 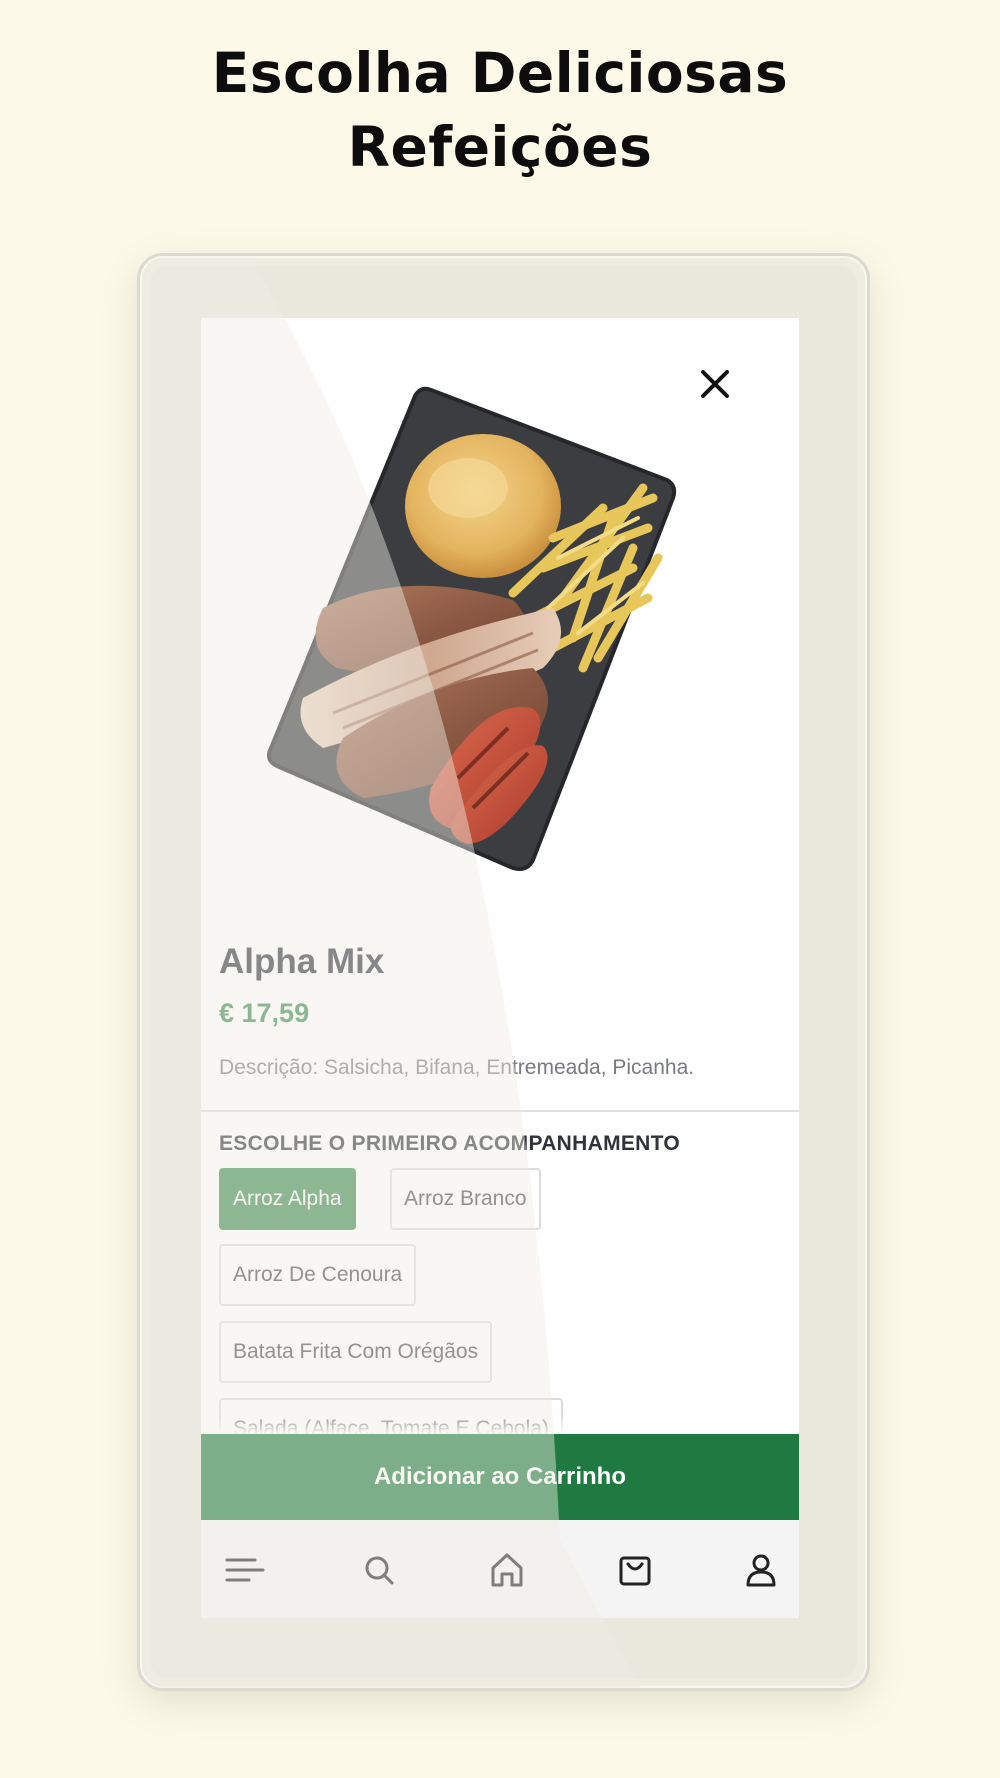 What do you see at coordinates (507, 1570) in the screenshot?
I see `home-icon` at bounding box center [507, 1570].